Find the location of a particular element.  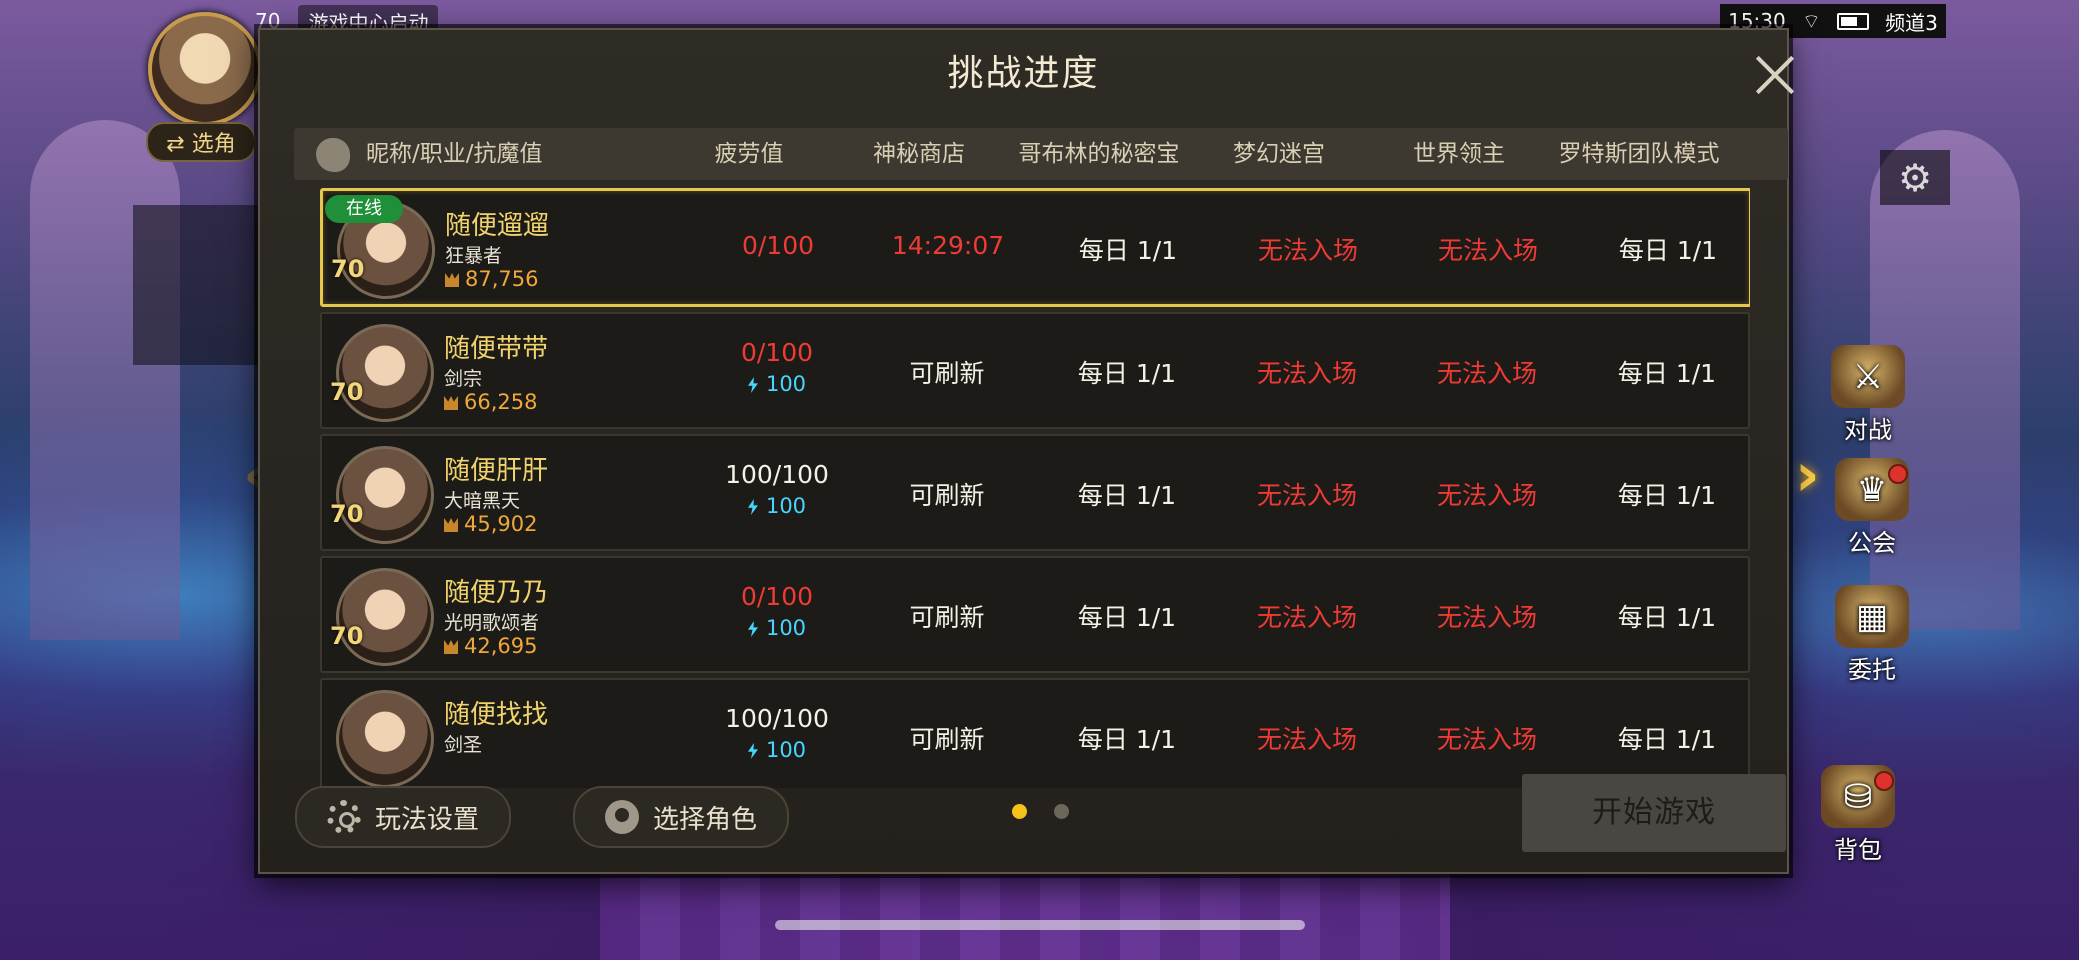

online-badge: 在线 is located at coordinates (364, 209).